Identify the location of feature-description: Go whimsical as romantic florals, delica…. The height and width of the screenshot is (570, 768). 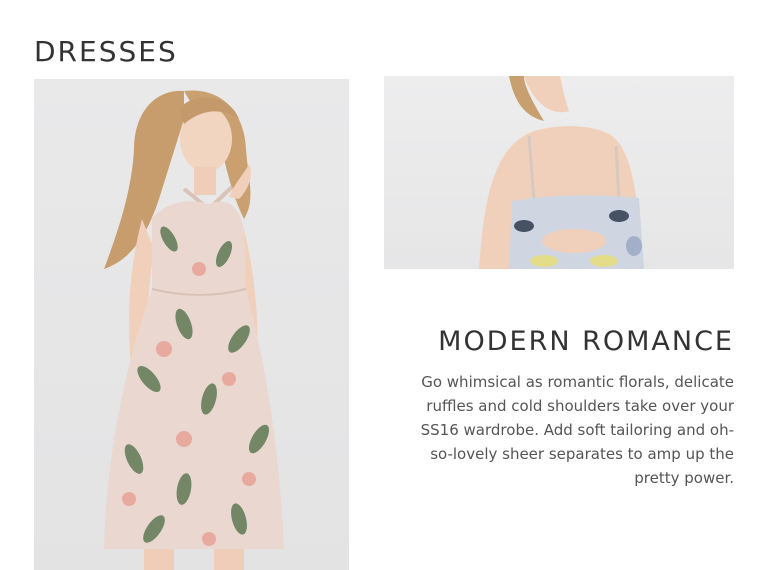
(577, 430).